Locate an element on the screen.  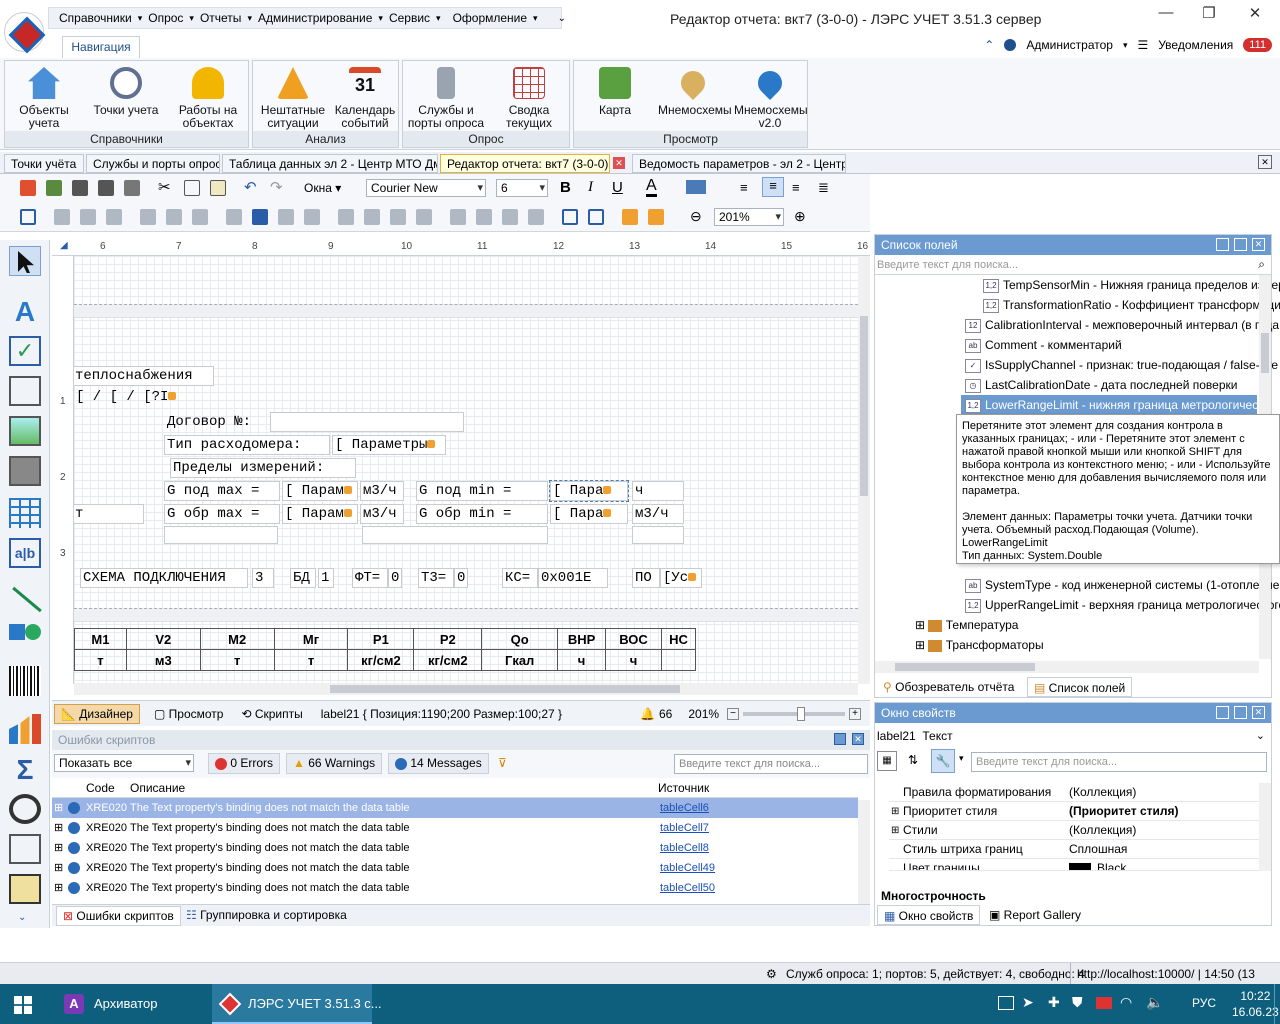
tray-tool-icon: ✚ is located at coordinates (1054, 1002).